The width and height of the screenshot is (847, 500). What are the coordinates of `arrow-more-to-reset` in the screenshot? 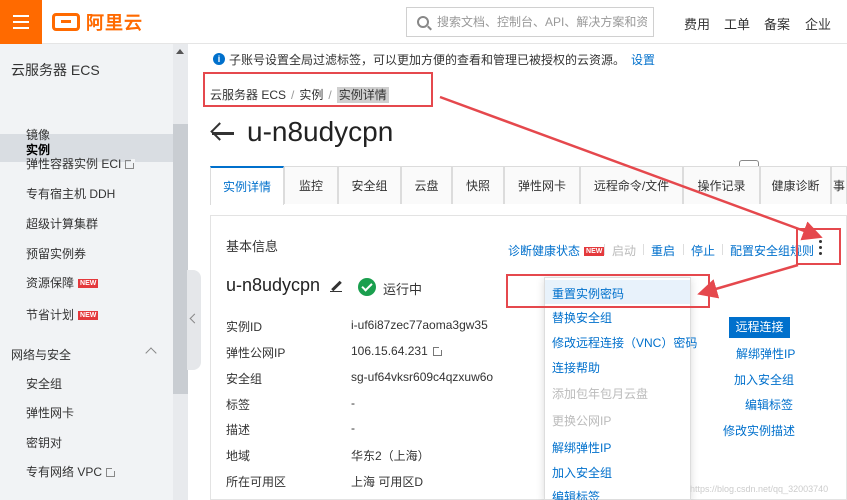 It's located at (748, 281).